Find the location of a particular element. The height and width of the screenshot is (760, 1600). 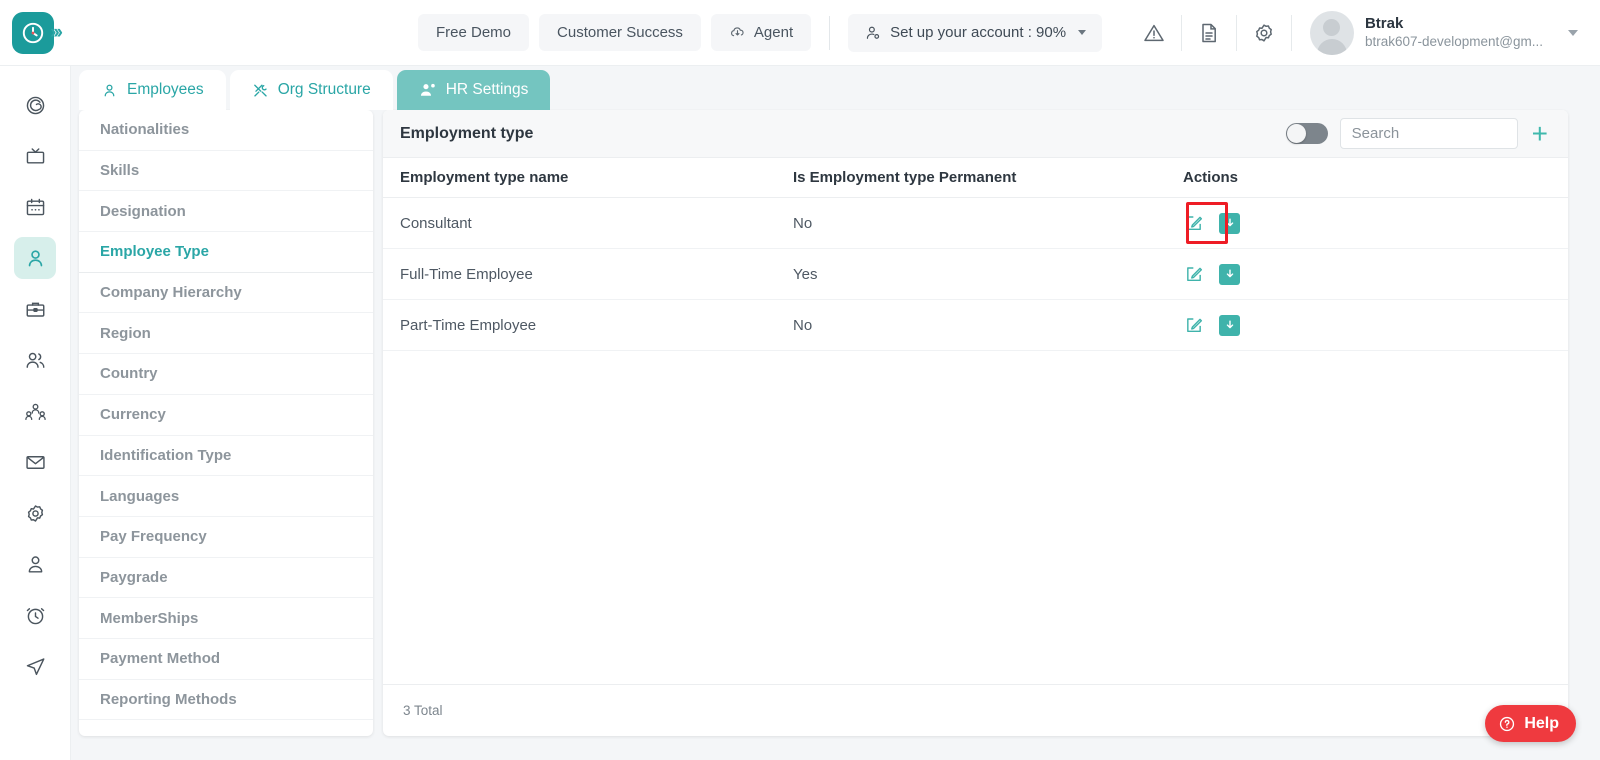

rail-item-org is located at coordinates (35, 411).